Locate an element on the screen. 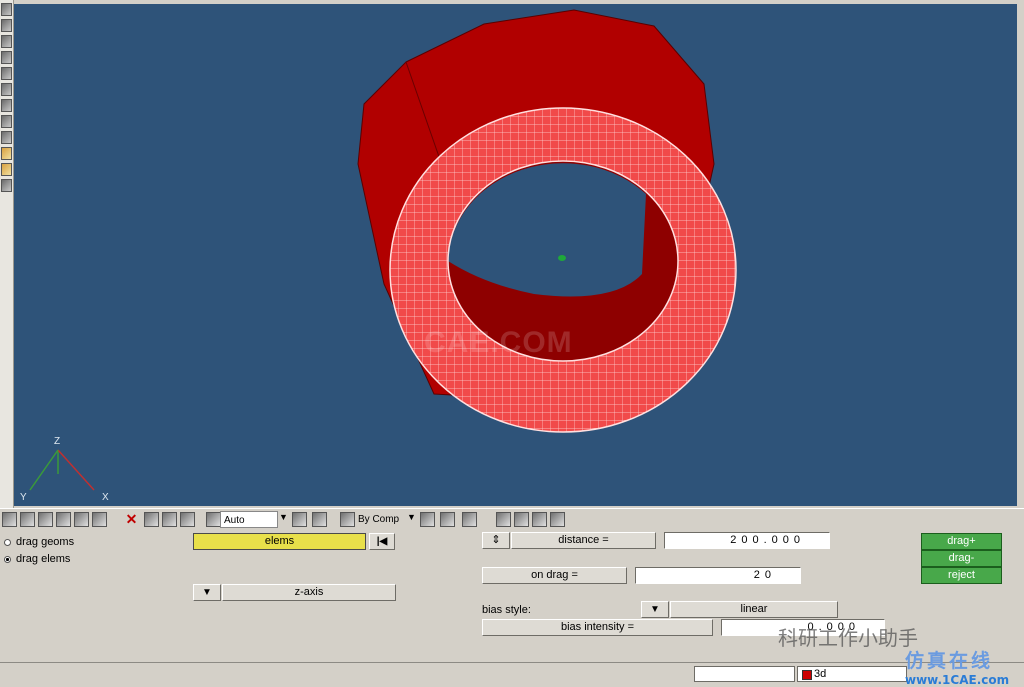 The image size is (1024, 687). radio-label: drag geoms is located at coordinates (45, 542).